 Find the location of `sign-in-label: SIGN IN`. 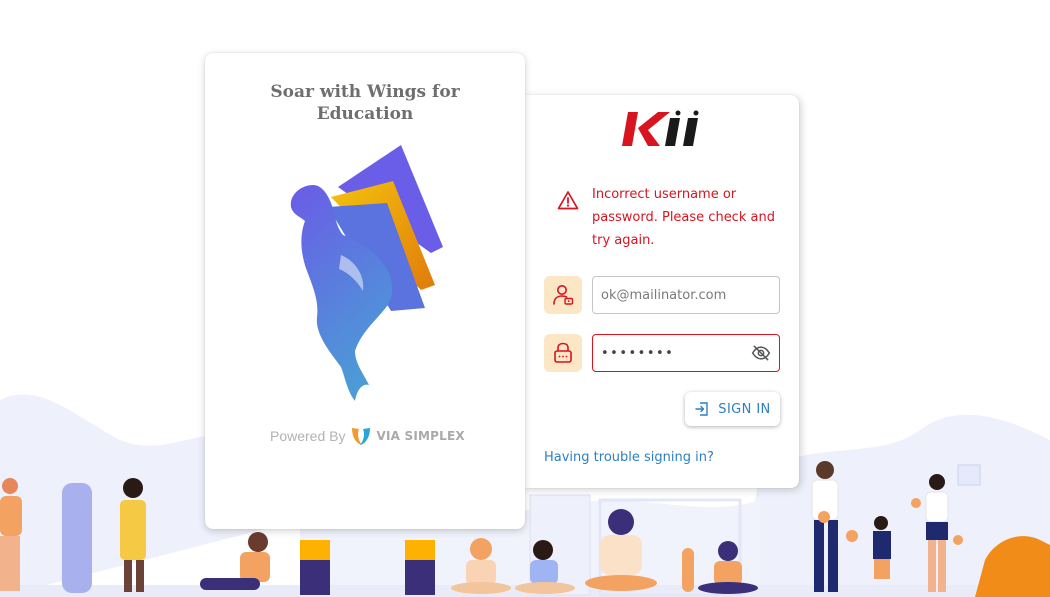

sign-in-label: SIGN IN is located at coordinates (744, 409).